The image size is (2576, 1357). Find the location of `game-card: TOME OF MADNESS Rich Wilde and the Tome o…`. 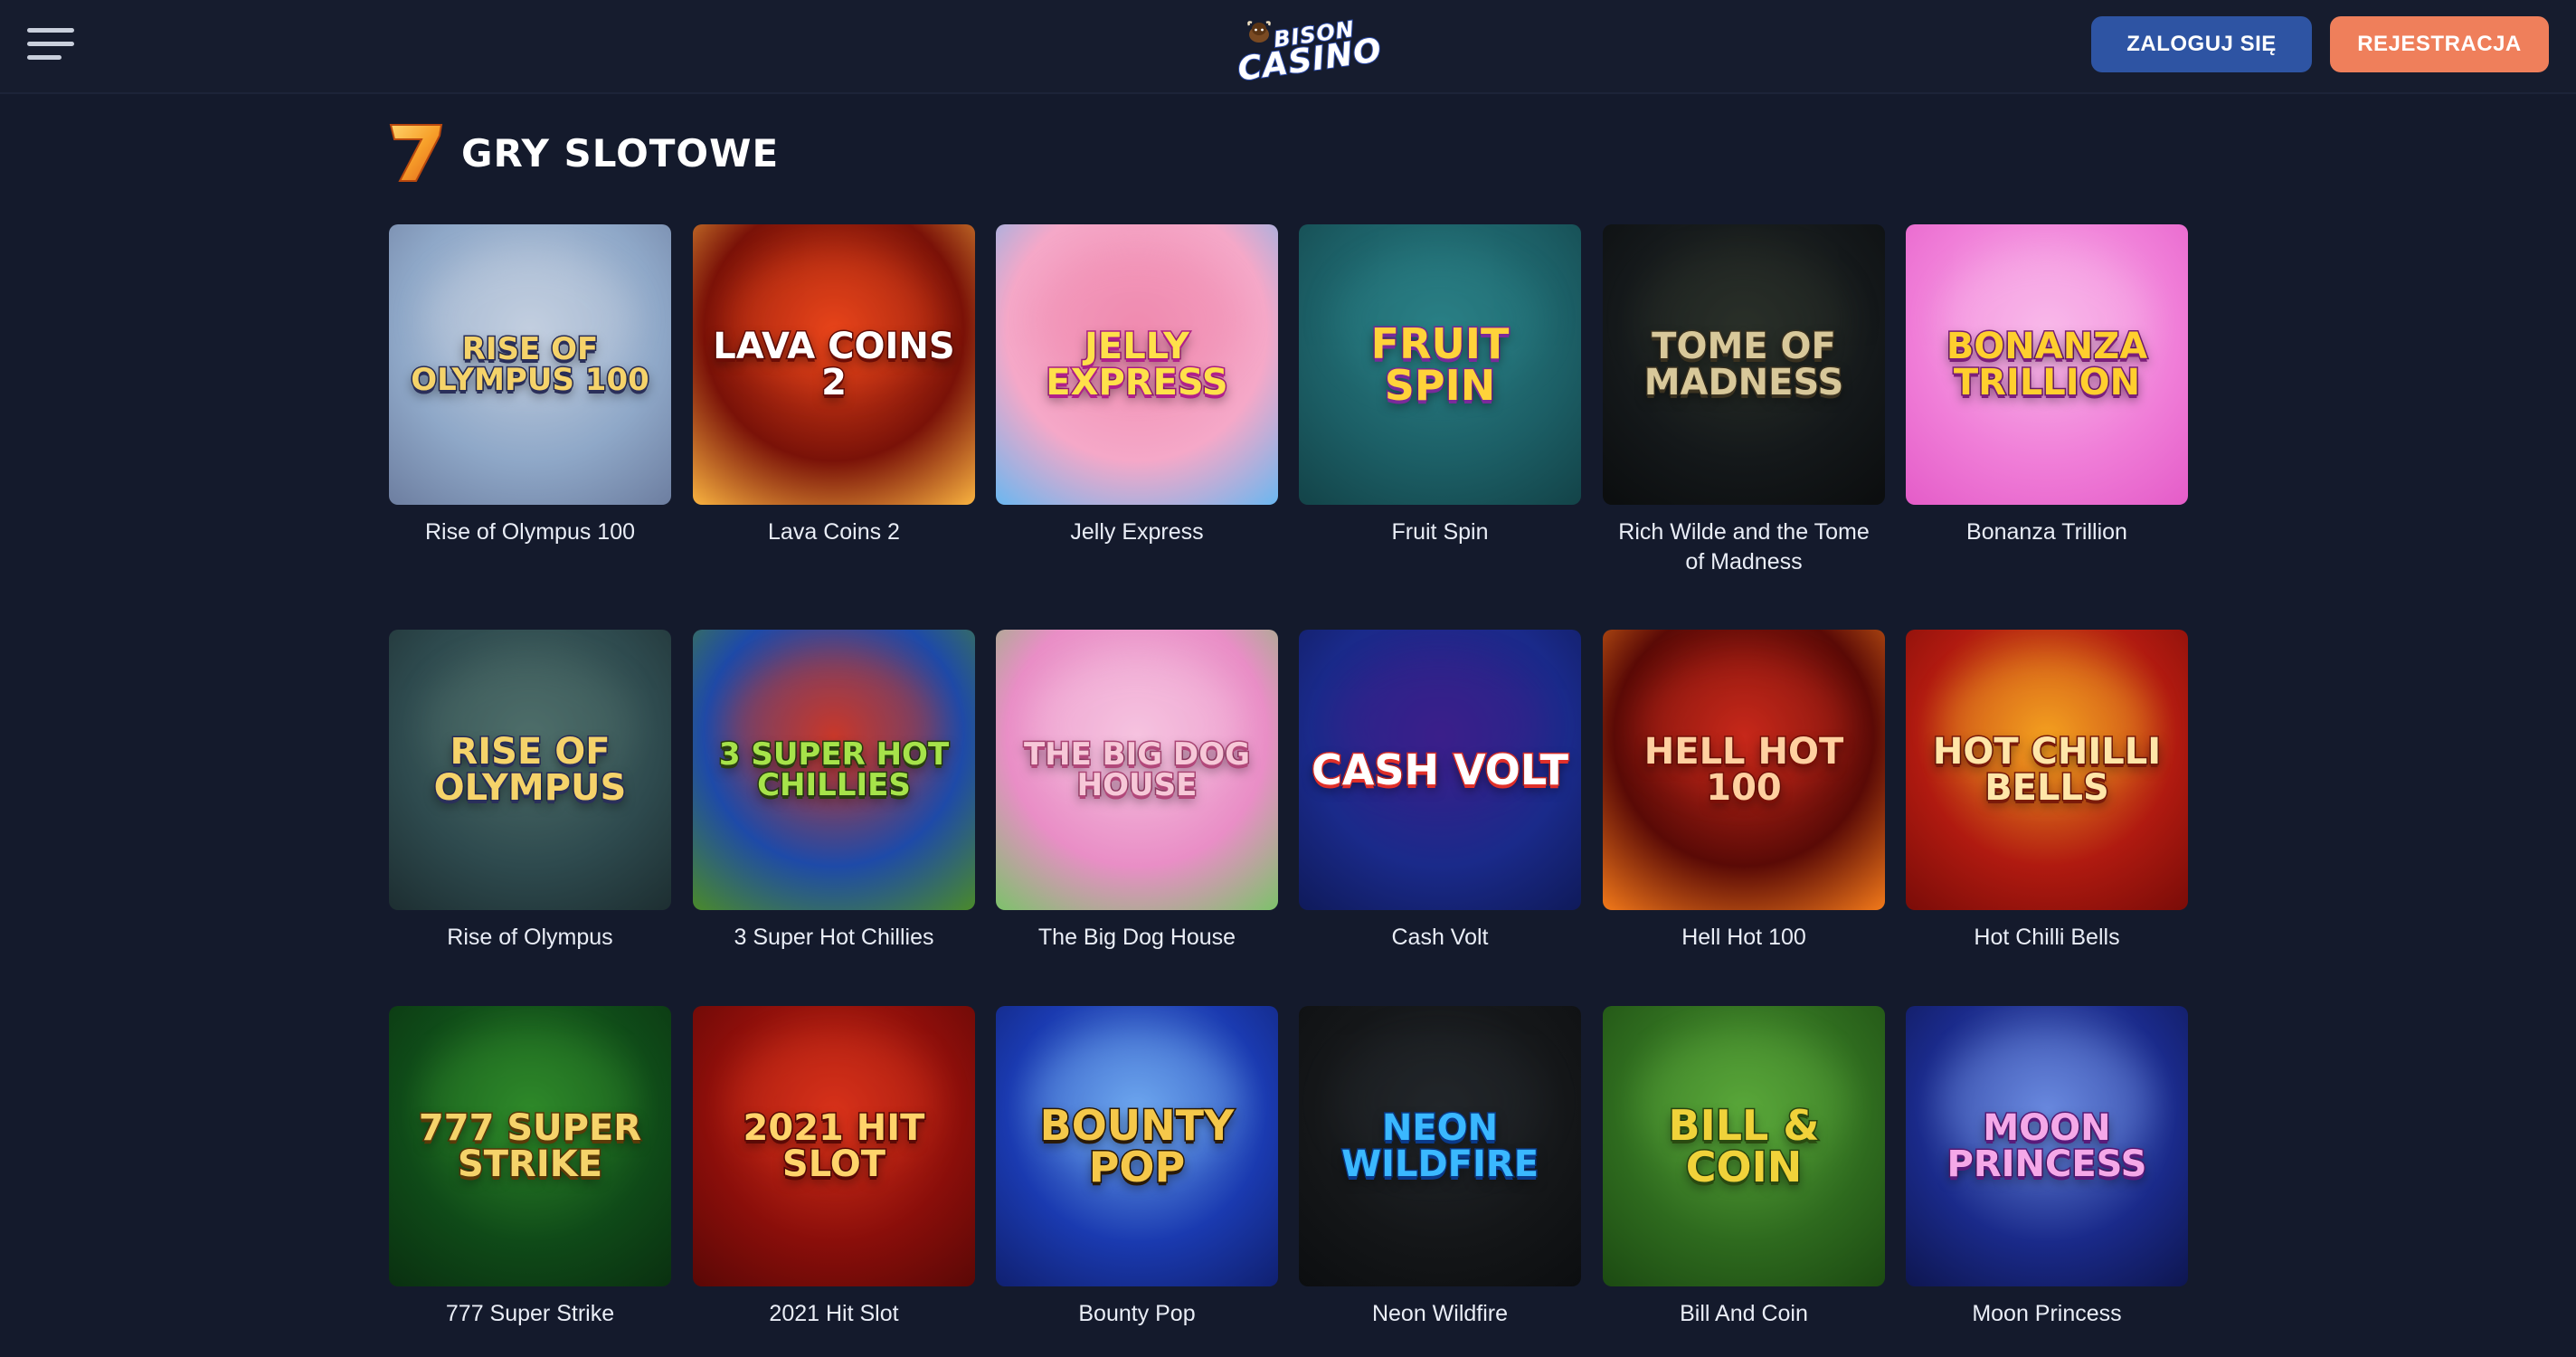

game-card: TOME OF MADNESS Rich Wilde and the Tome o… is located at coordinates (1744, 400).